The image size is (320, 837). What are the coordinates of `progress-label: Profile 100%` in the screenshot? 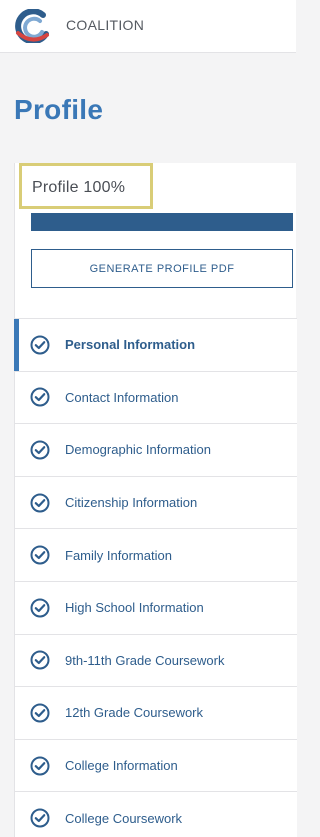 It's located at (79, 187).